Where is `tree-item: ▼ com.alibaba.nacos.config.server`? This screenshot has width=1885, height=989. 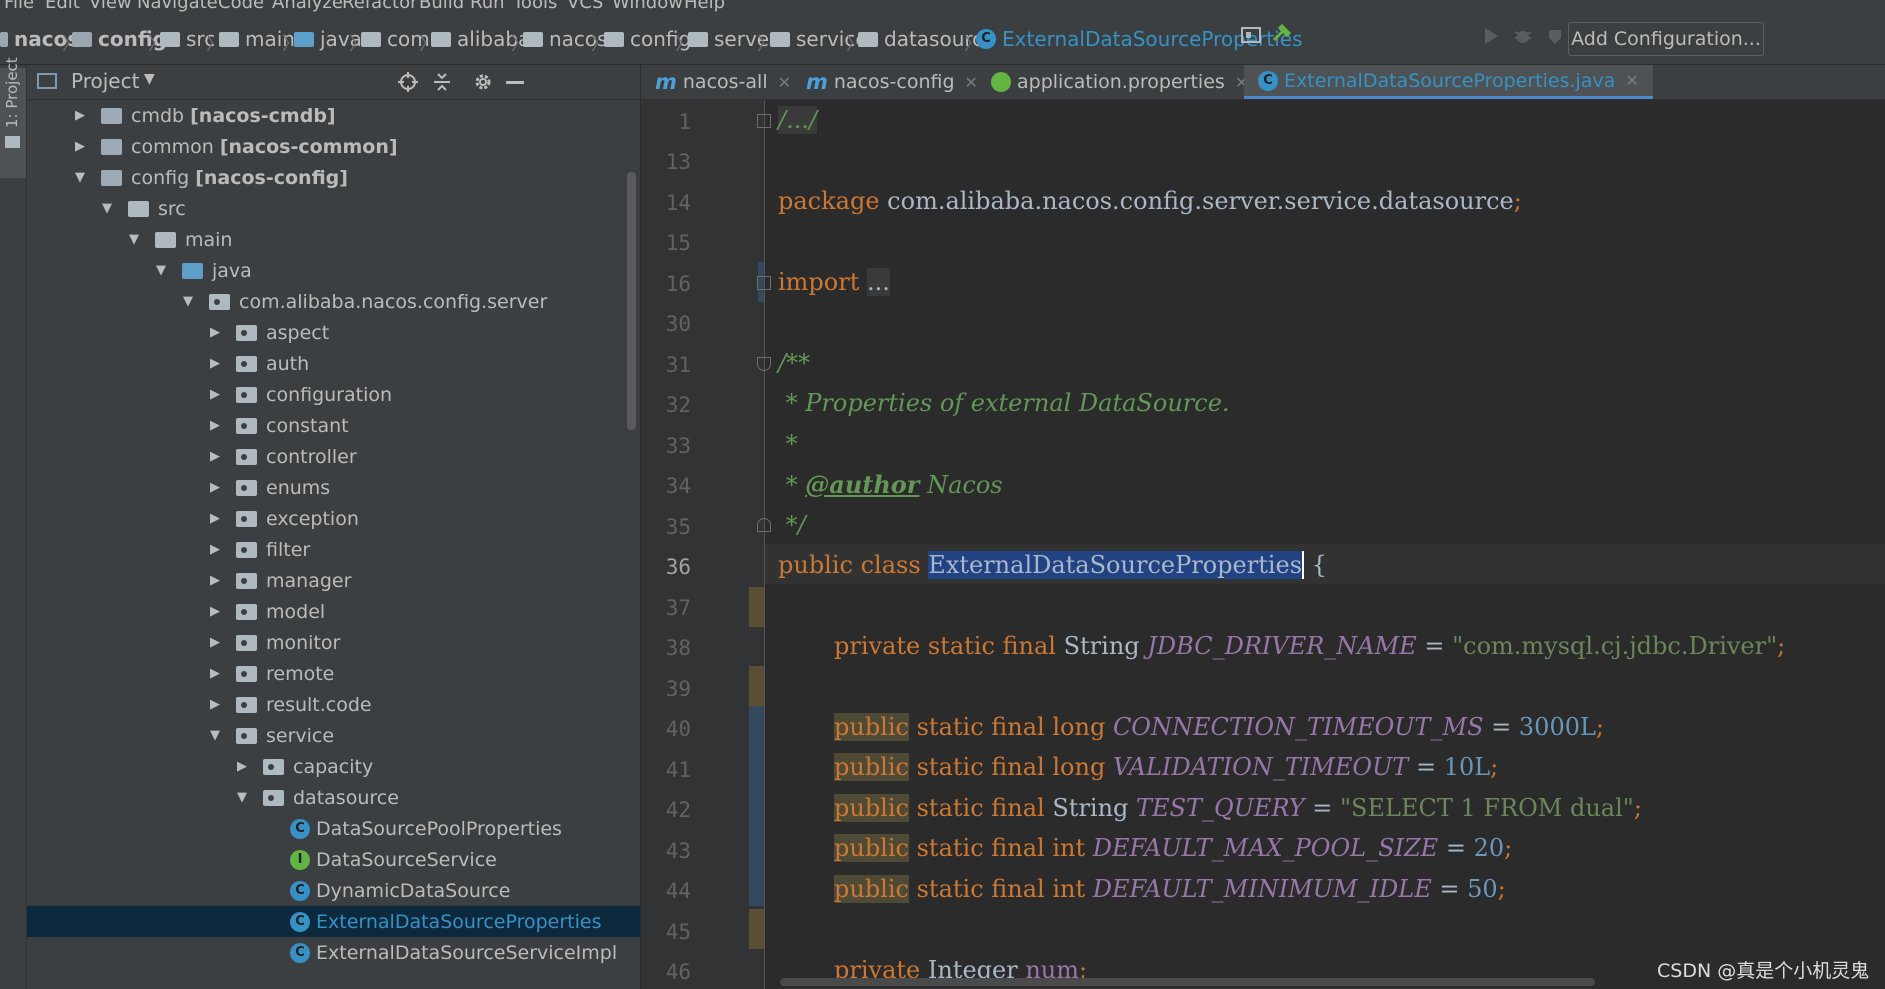
tree-item: ▼ com.alibaba.nacos.config.server is located at coordinates (333, 301).